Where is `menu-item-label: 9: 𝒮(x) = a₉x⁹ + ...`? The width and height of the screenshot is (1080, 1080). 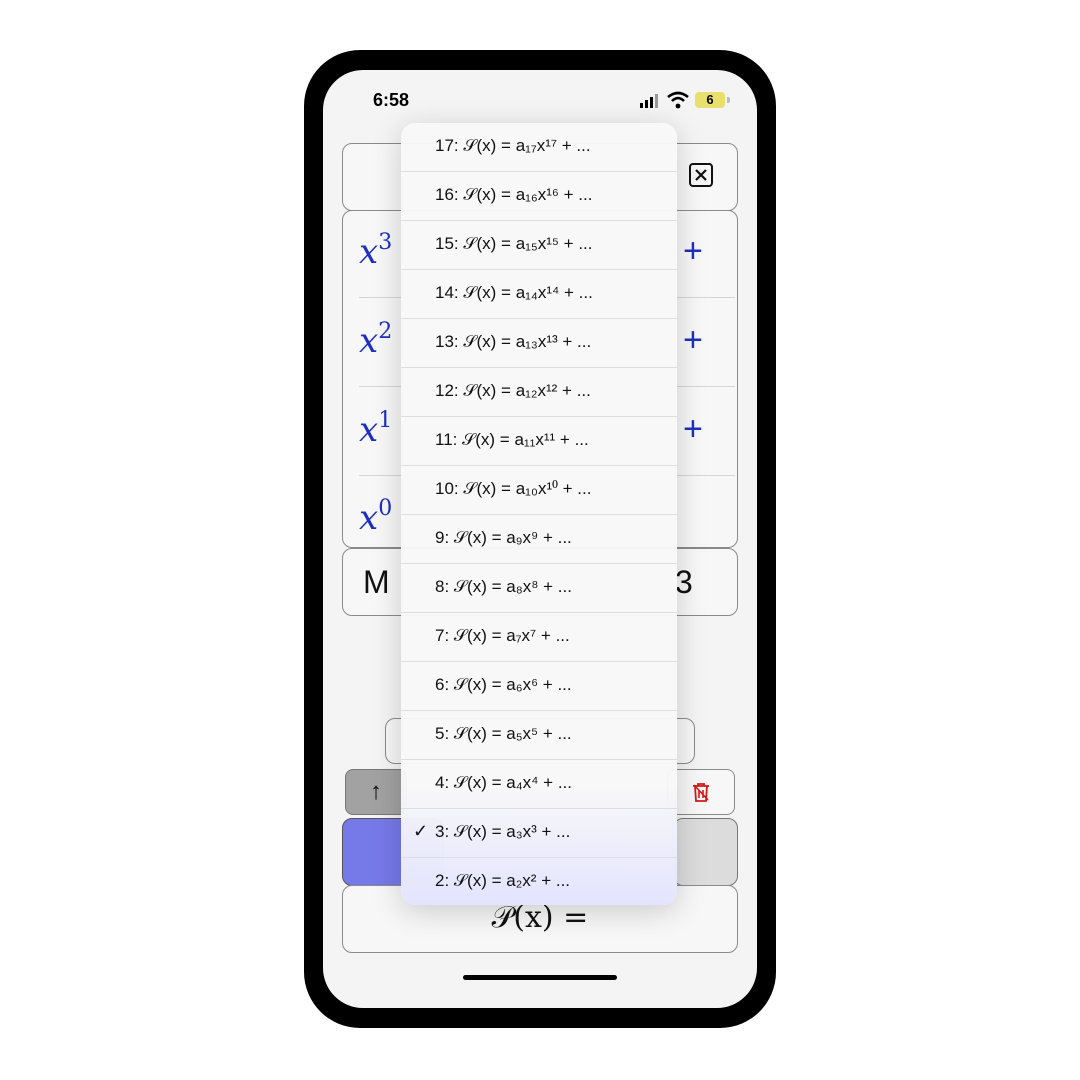 menu-item-label: 9: 𝒮(x) = a₉x⁹ + ... is located at coordinates (503, 537).